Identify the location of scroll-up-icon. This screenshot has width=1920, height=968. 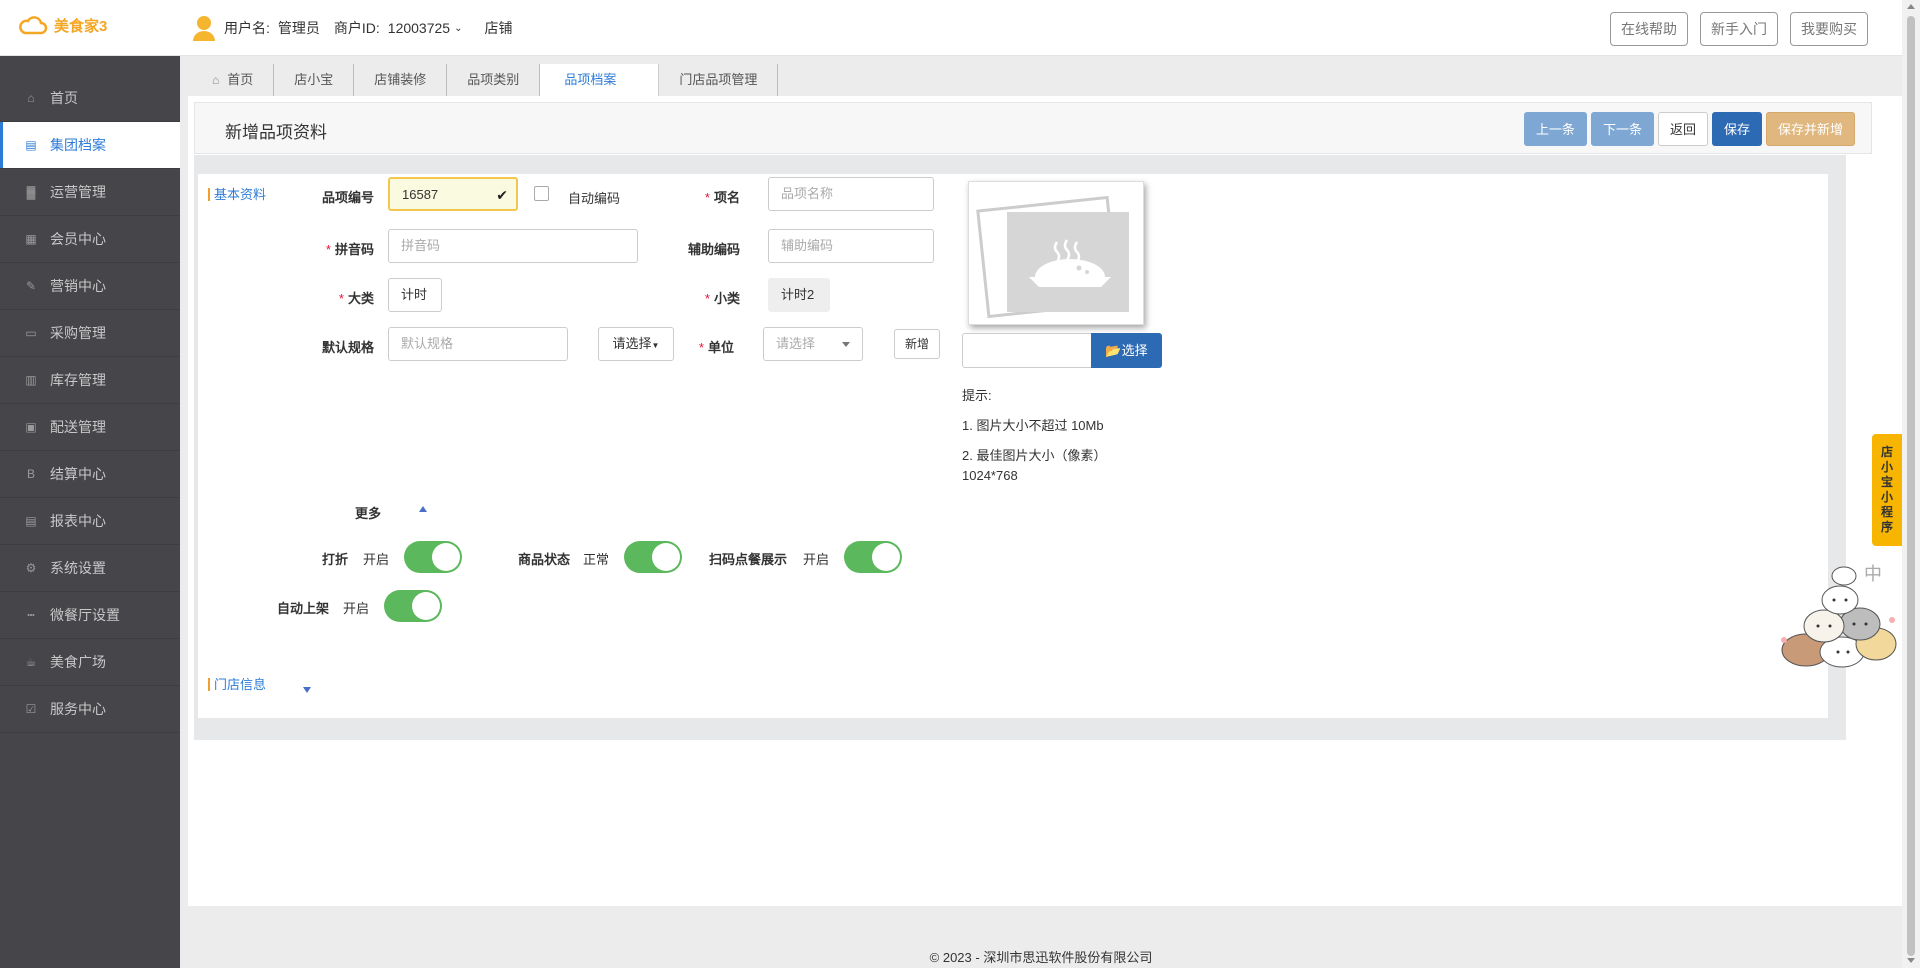
(1911, 6).